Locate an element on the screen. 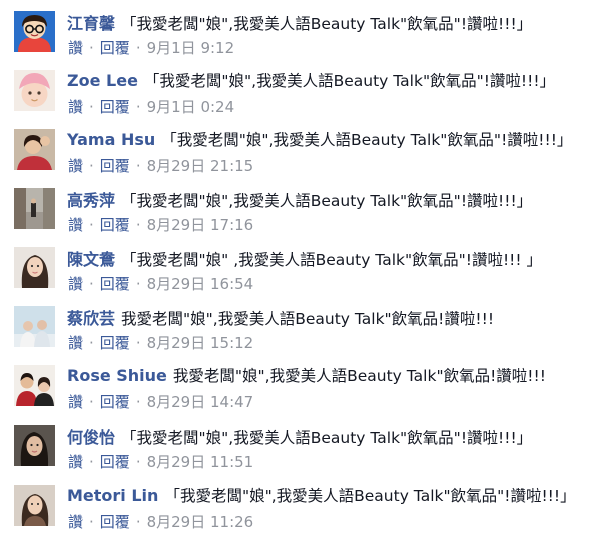 Image resolution: width=600 pixels, height=545 pixels. comment-timestamp: 9月1日 0:24 is located at coordinates (191, 107).